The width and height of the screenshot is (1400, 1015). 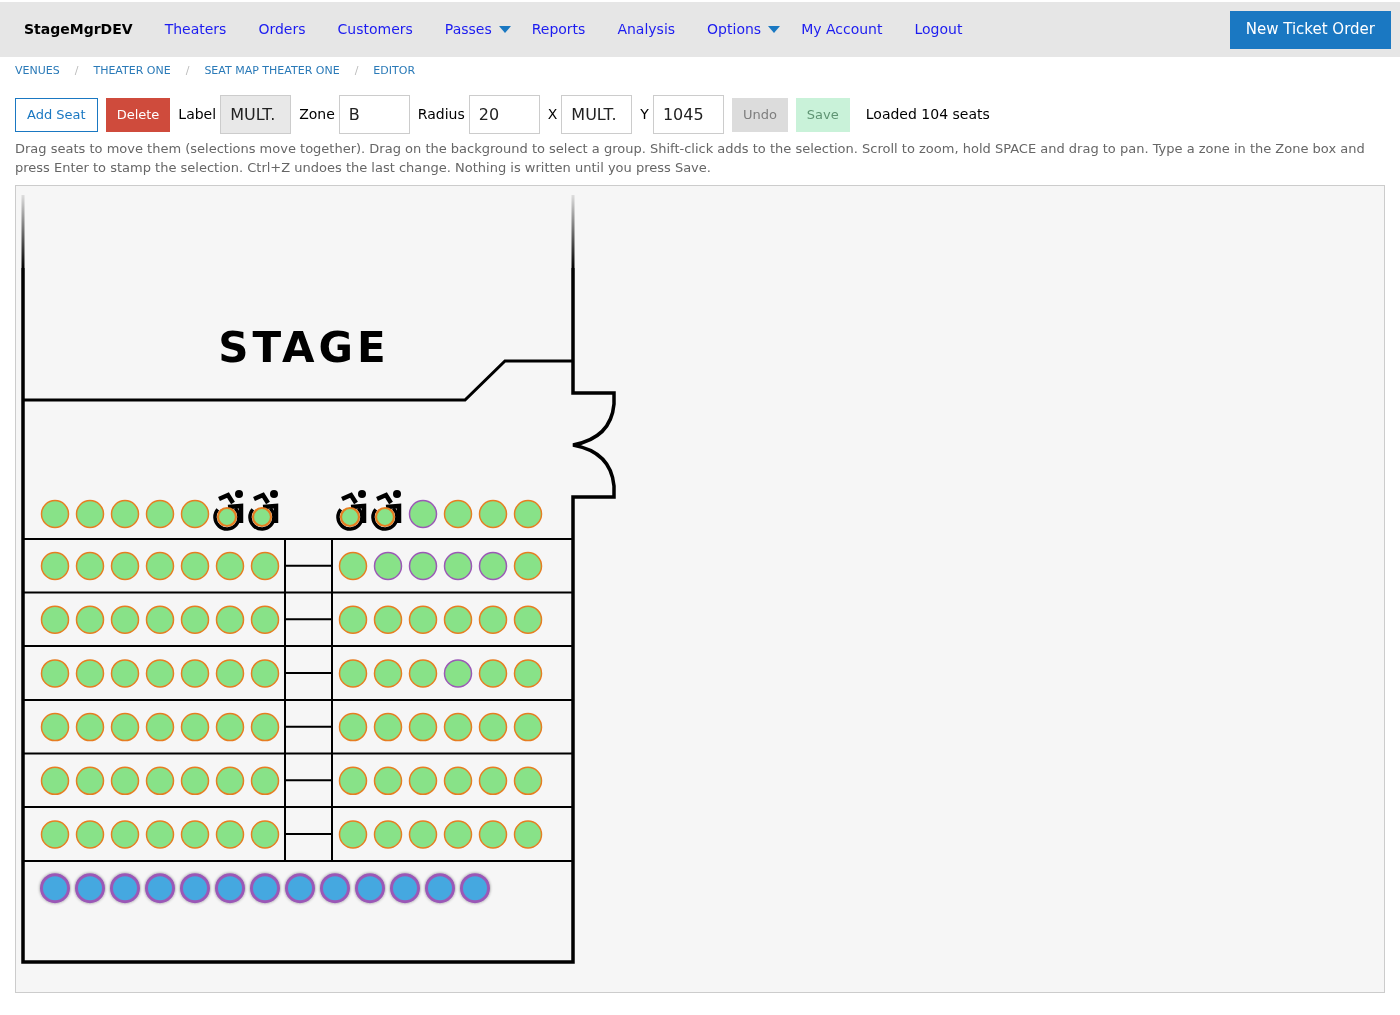 What do you see at coordinates (282, 29) in the screenshot?
I see `nav-link: Orders` at bounding box center [282, 29].